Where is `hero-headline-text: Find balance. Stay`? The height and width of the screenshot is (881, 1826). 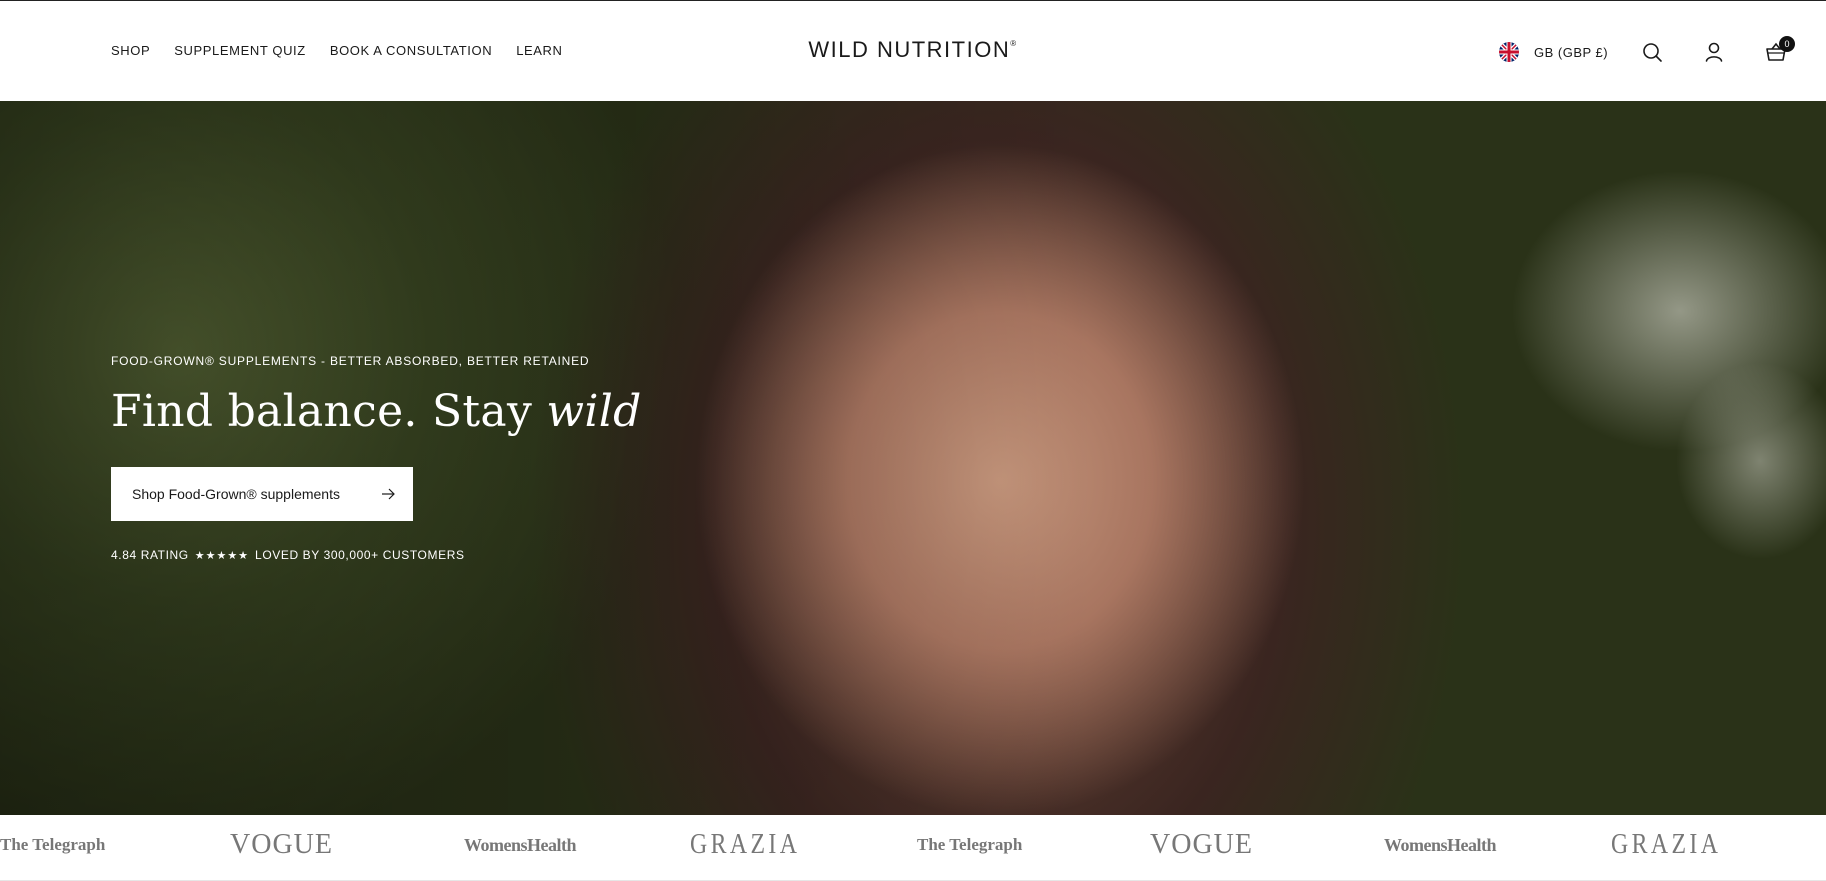
hero-headline-text: Find balance. Stay is located at coordinates (329, 411).